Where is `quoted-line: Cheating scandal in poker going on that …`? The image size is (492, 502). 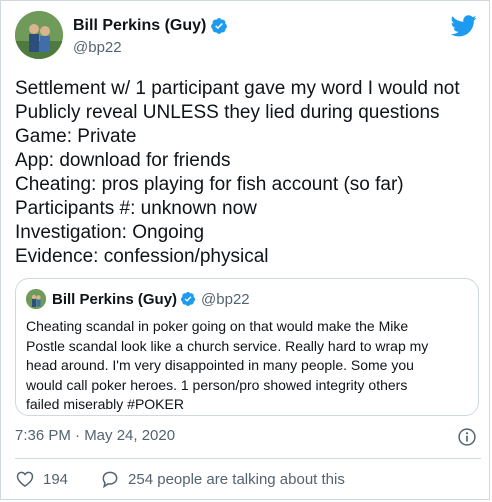 quoted-line: Cheating scandal in poker going on that … is located at coordinates (217, 326).